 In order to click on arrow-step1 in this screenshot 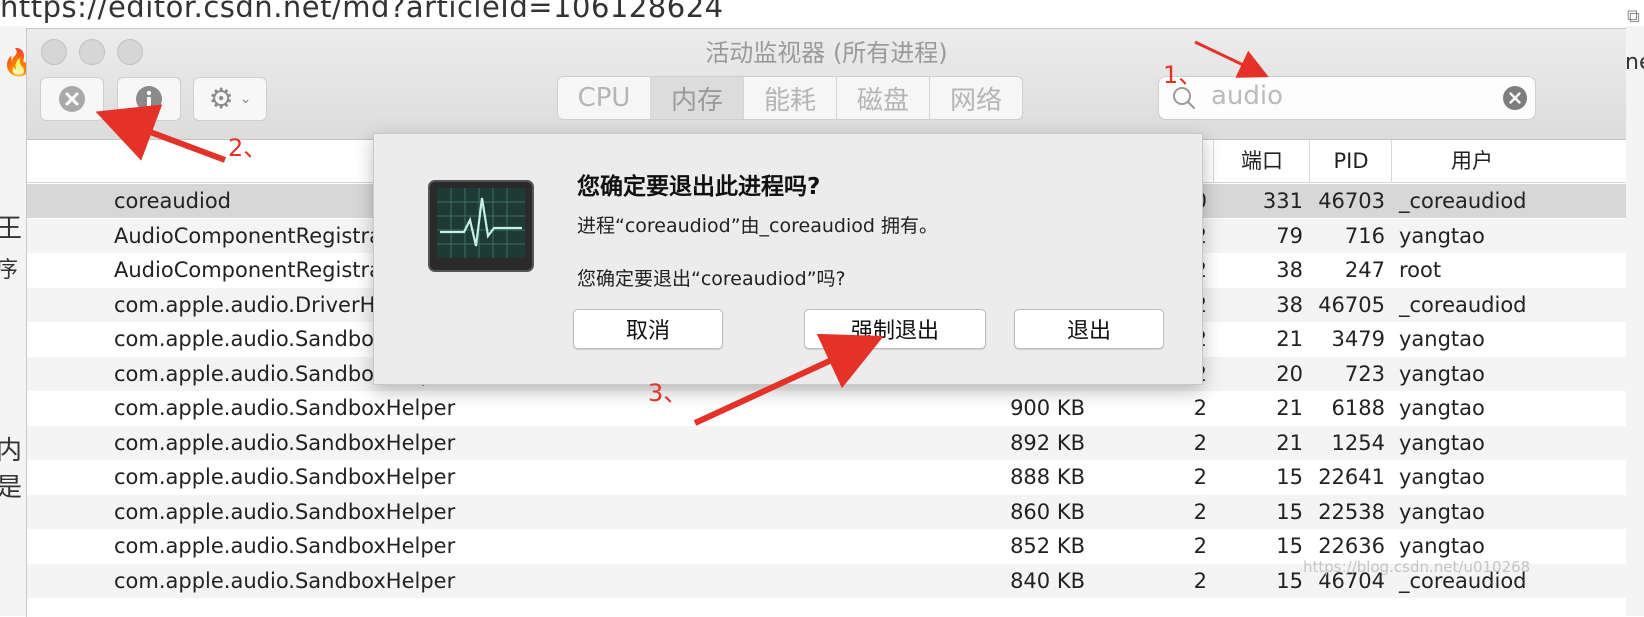, I will do `click(1231, 59)`.